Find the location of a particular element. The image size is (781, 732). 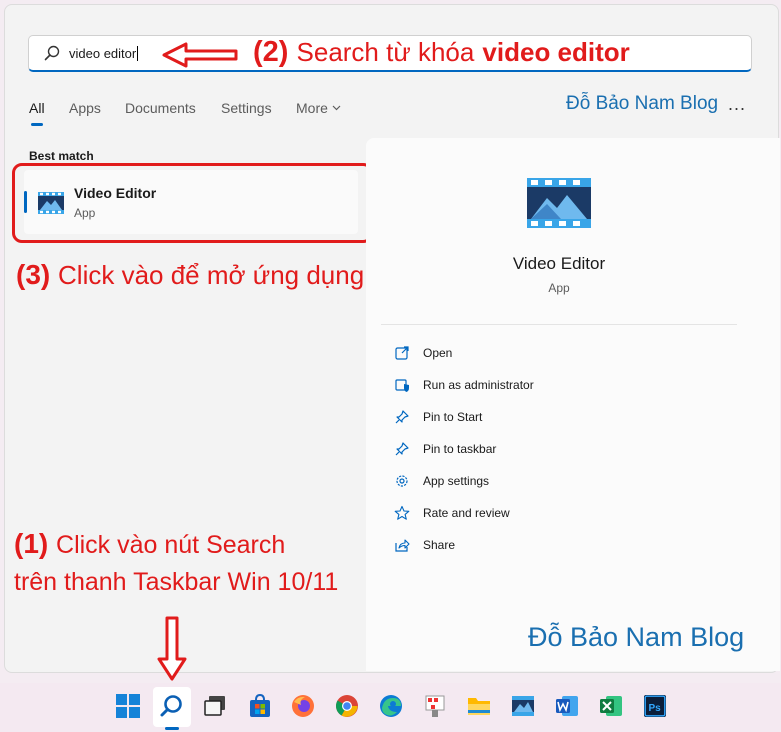

annotation-step2-text: Search từ khóa is located at coordinates (385, 52).